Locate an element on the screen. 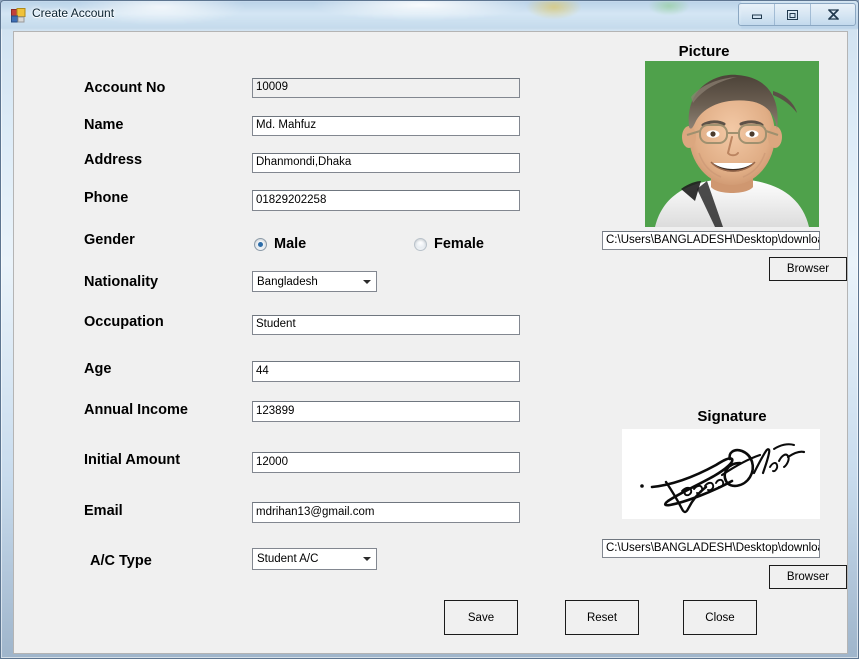  label-initial-amount: Initial Amount is located at coordinates (132, 460).